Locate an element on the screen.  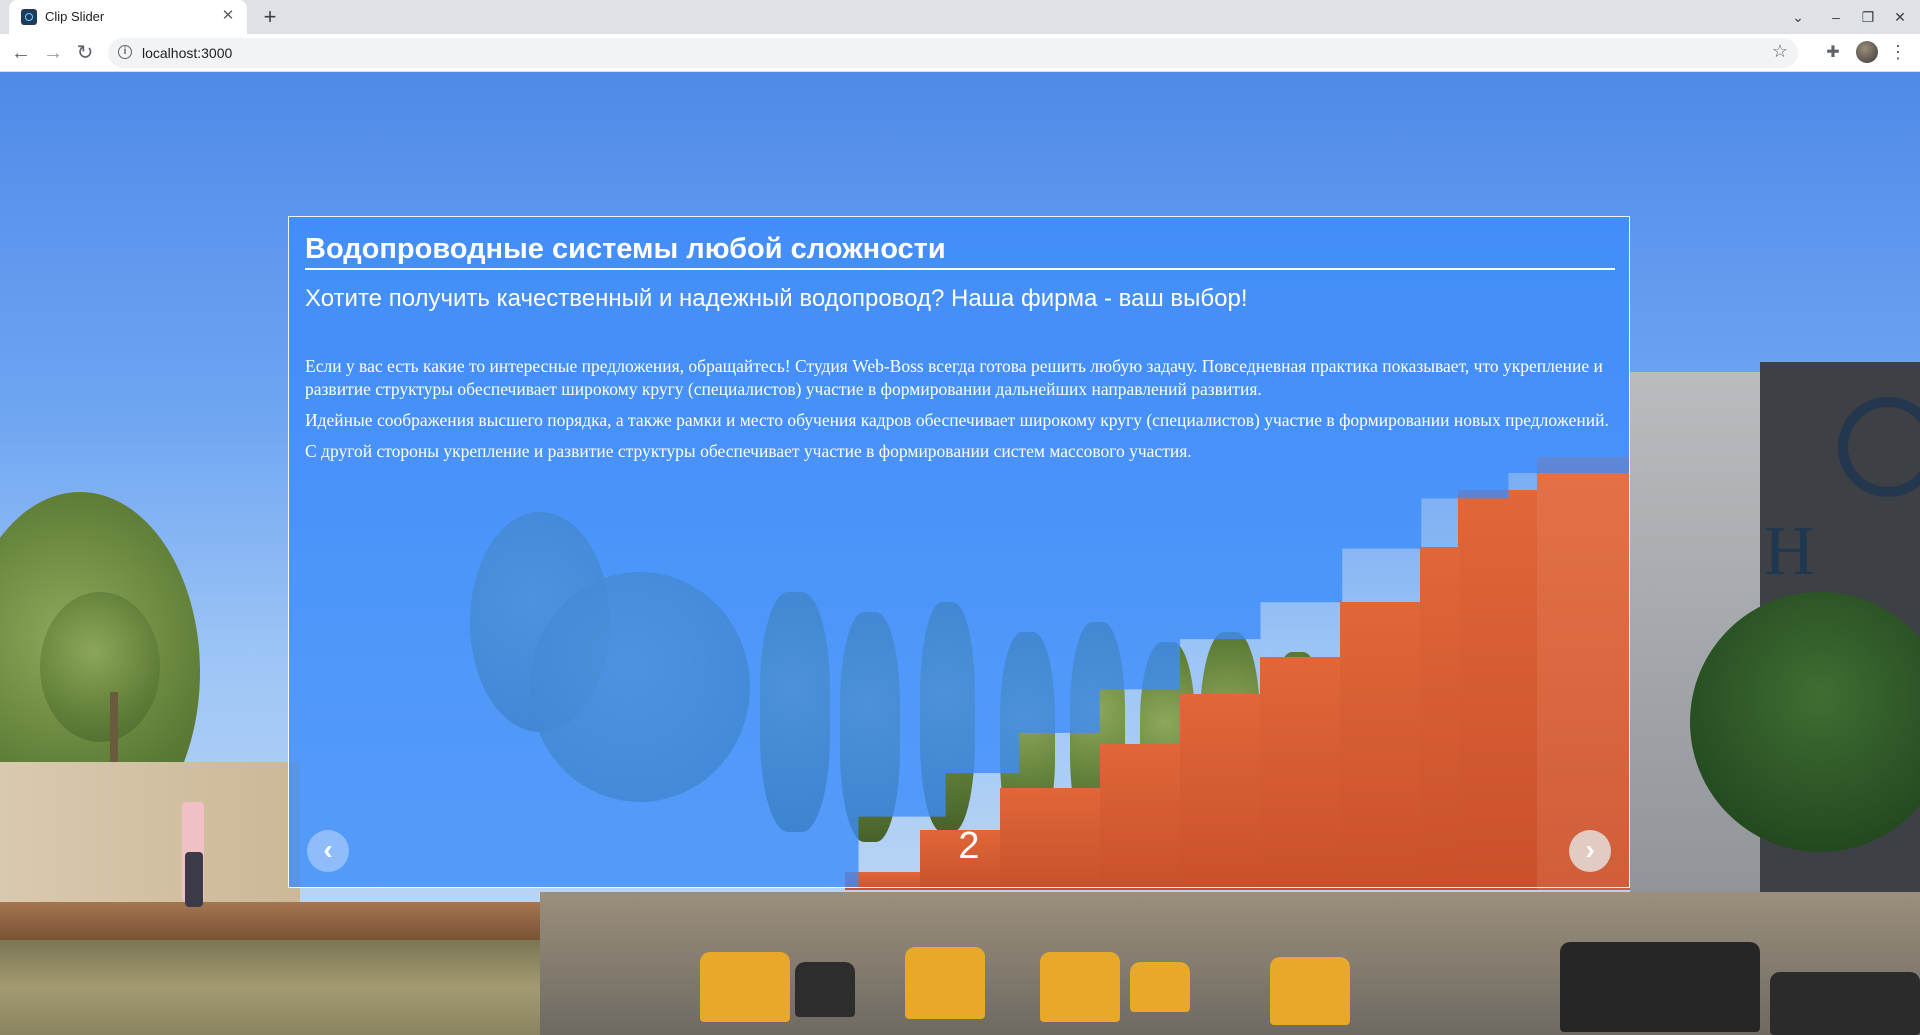
reload-icon: ↻ is located at coordinates (85, 53).